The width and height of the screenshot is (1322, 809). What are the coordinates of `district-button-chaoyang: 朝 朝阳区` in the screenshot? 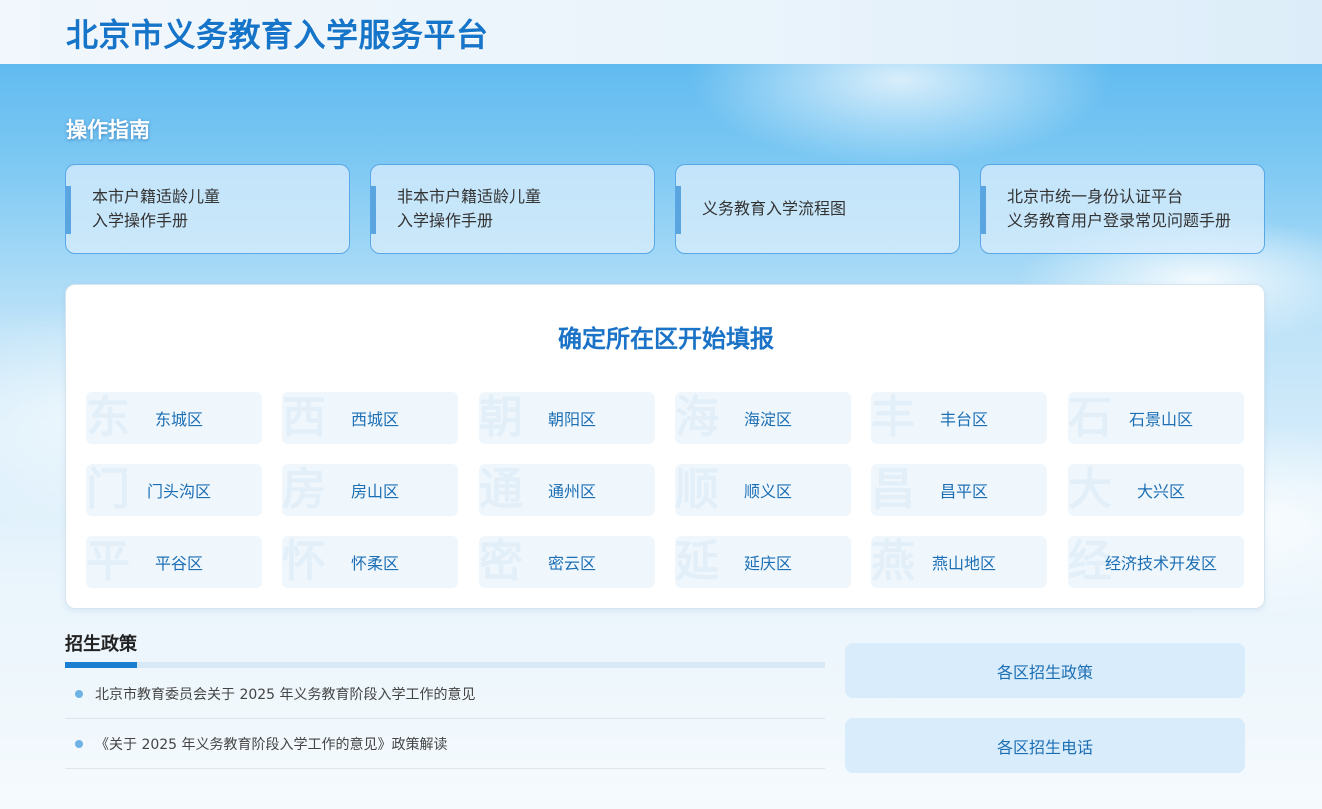 It's located at (567, 418).